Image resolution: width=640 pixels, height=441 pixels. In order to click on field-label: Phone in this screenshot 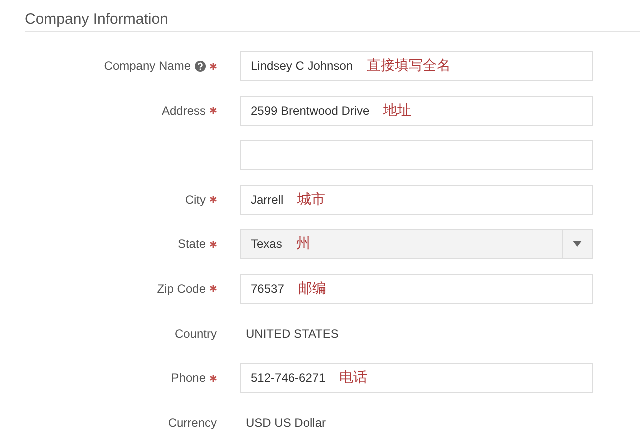, I will do `click(188, 378)`.